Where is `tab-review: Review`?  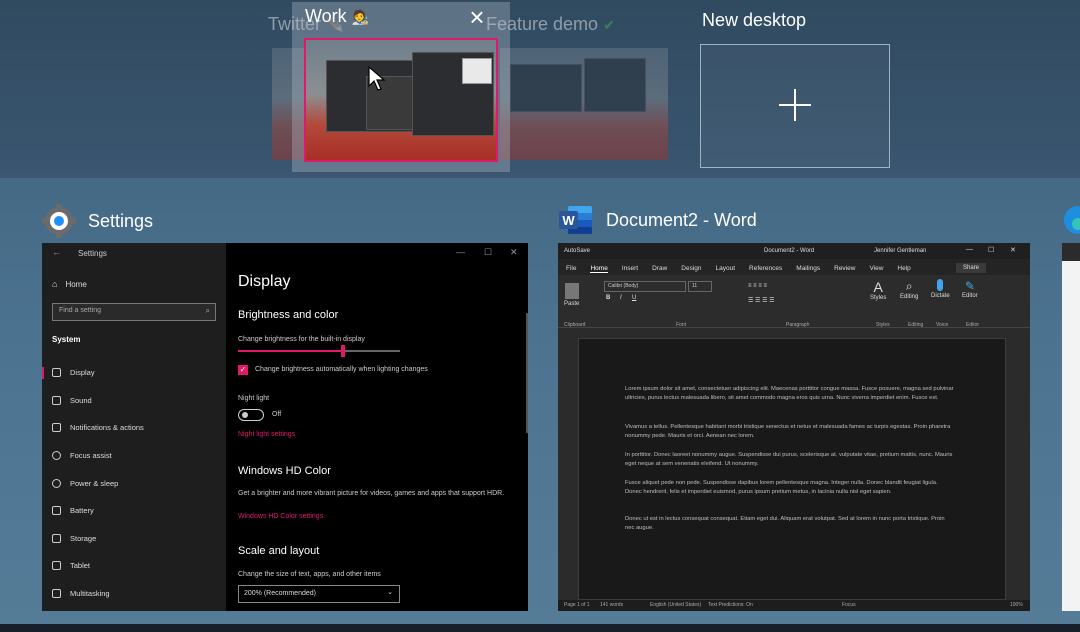 tab-review: Review is located at coordinates (844, 269).